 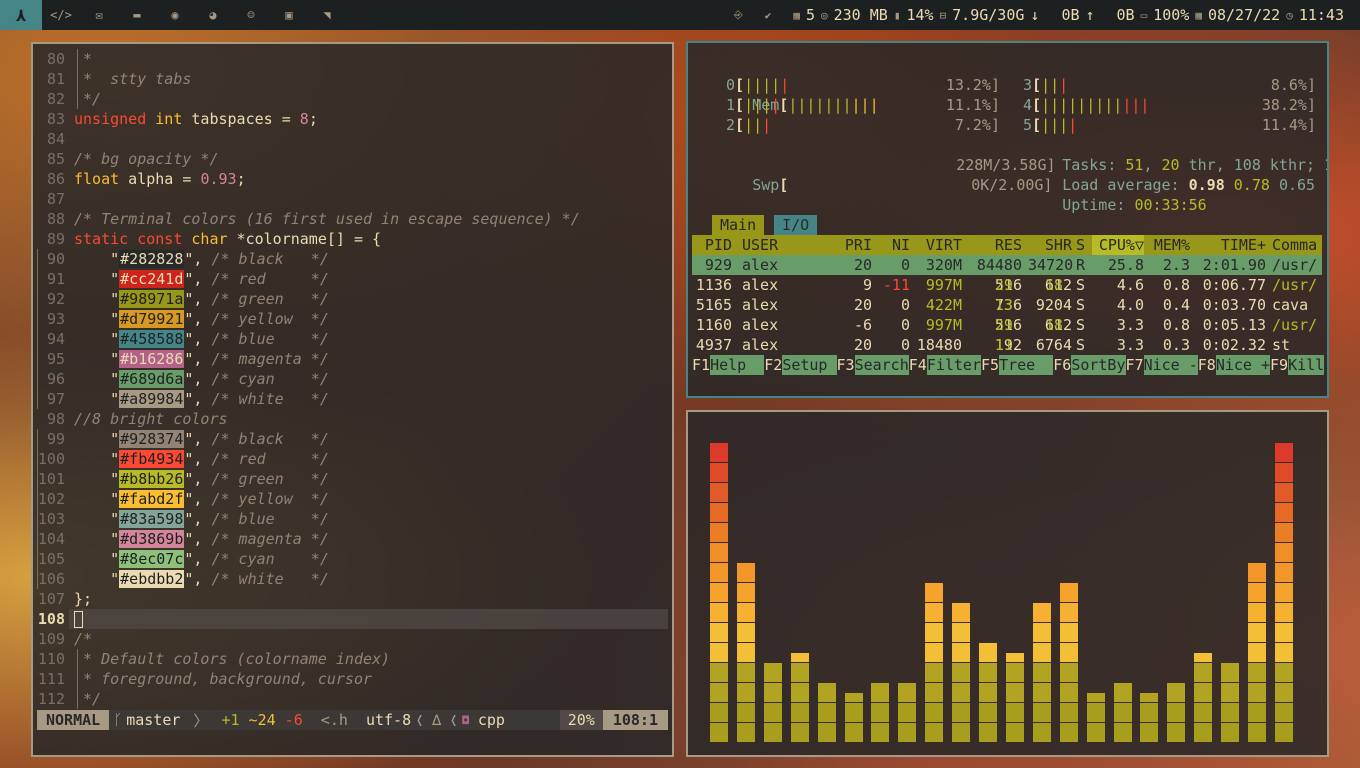 I want to click on fkey-label: Setup, so click(x=809, y=365).